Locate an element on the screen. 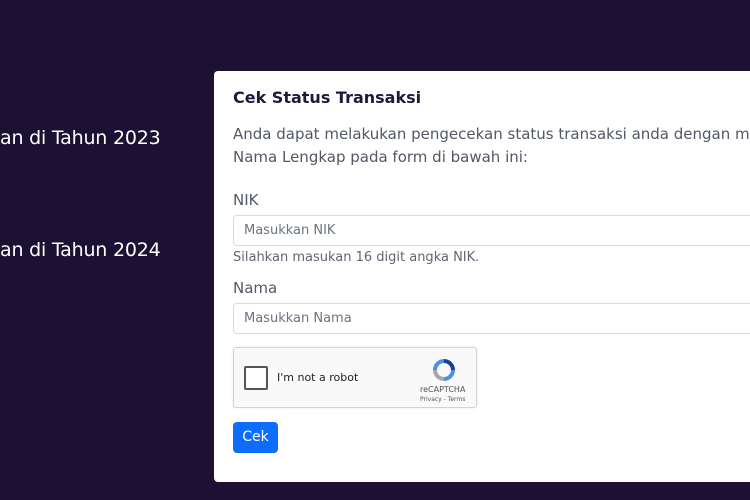 This screenshot has height=500, width=750. description-line-2: Nama Lengkap pada form di bawah ini: is located at coordinates (380, 157).